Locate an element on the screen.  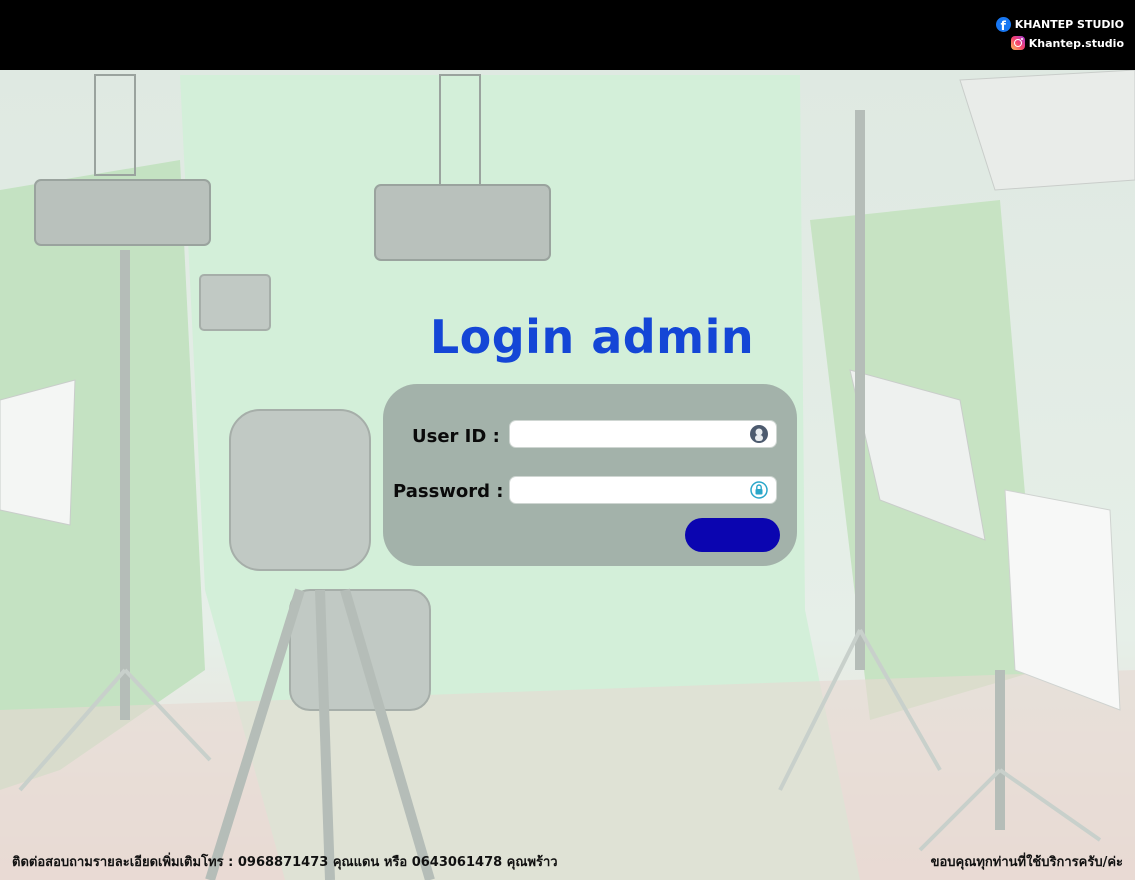
login-panel: User ID : Password : is located at coordinates (590, 475).